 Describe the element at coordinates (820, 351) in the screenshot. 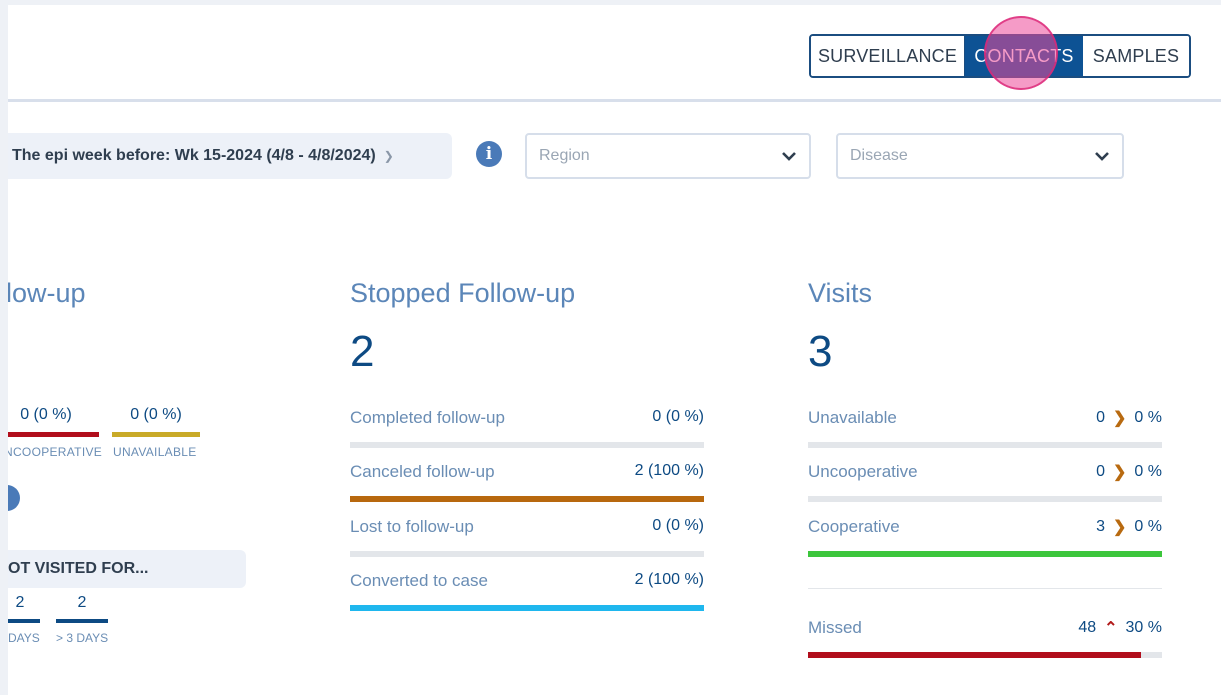

I see `visits-count: 3` at that location.